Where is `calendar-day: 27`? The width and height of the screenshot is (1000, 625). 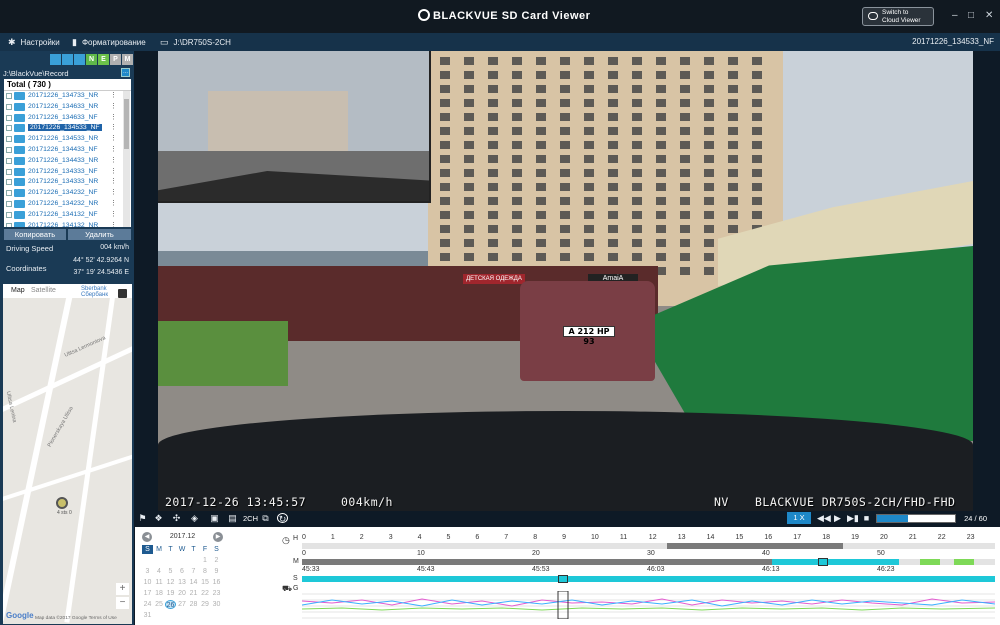
calendar-day: 27 is located at coordinates (182, 604).